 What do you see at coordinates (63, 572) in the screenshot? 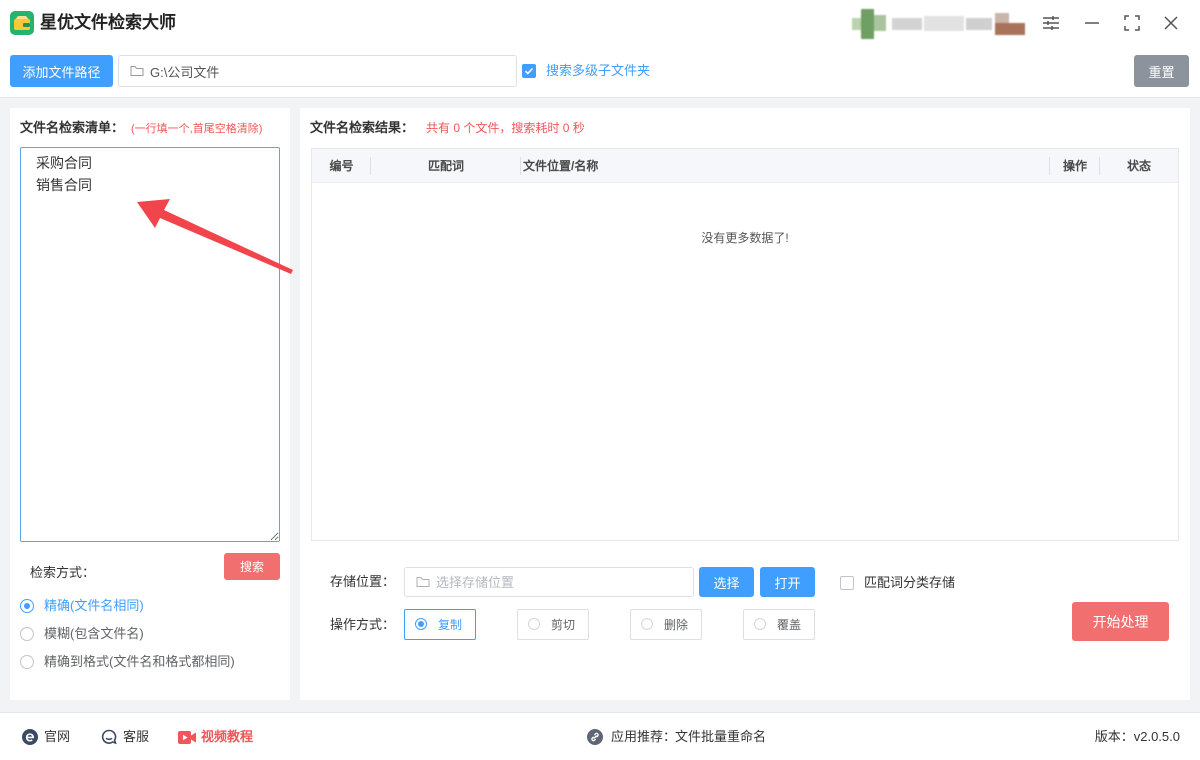
I see `search-mode-title: 检索方式：` at bounding box center [63, 572].